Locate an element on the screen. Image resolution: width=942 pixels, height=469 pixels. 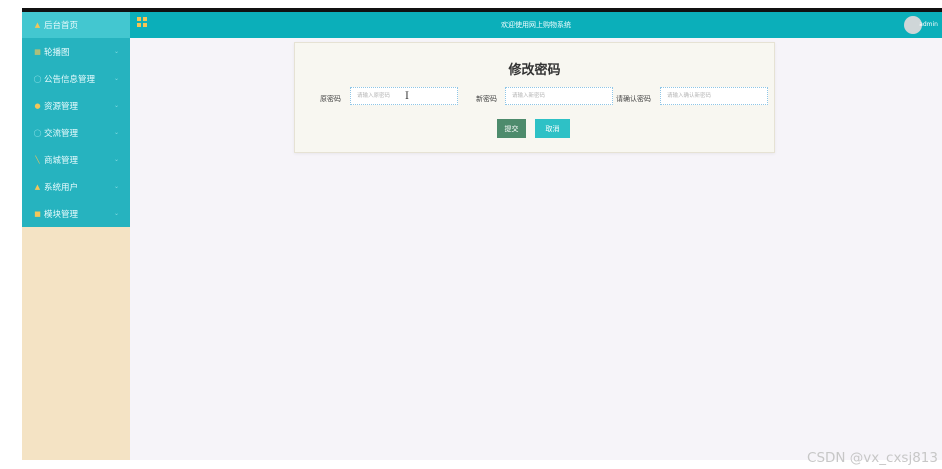
sidebar-item-home: ▲ 后台首页 is located at coordinates (76, 25).